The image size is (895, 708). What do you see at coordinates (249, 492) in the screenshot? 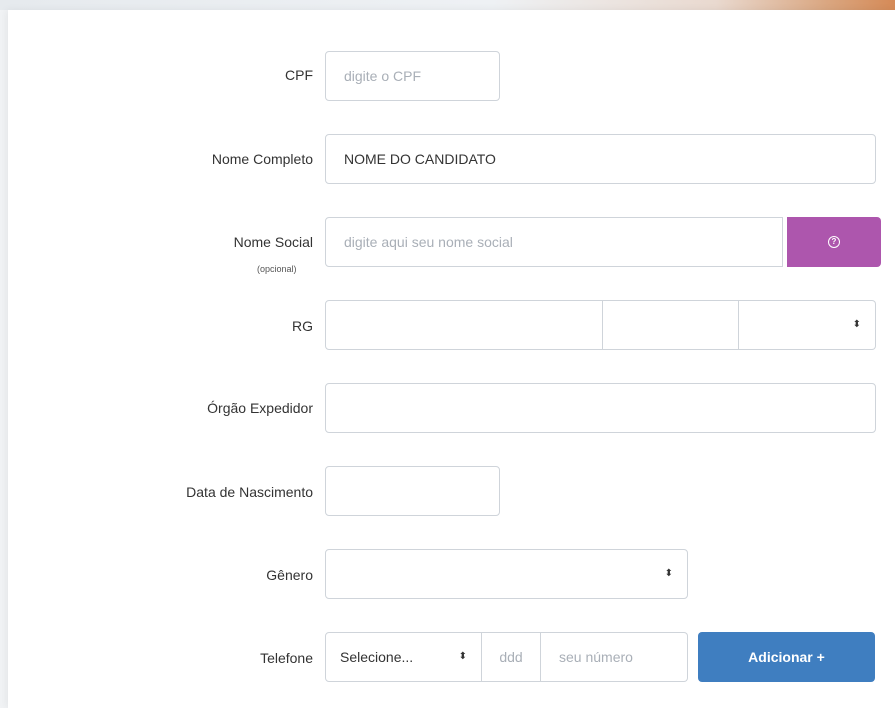
I see `data-nascimento-label: Data de Nascimento` at bounding box center [249, 492].